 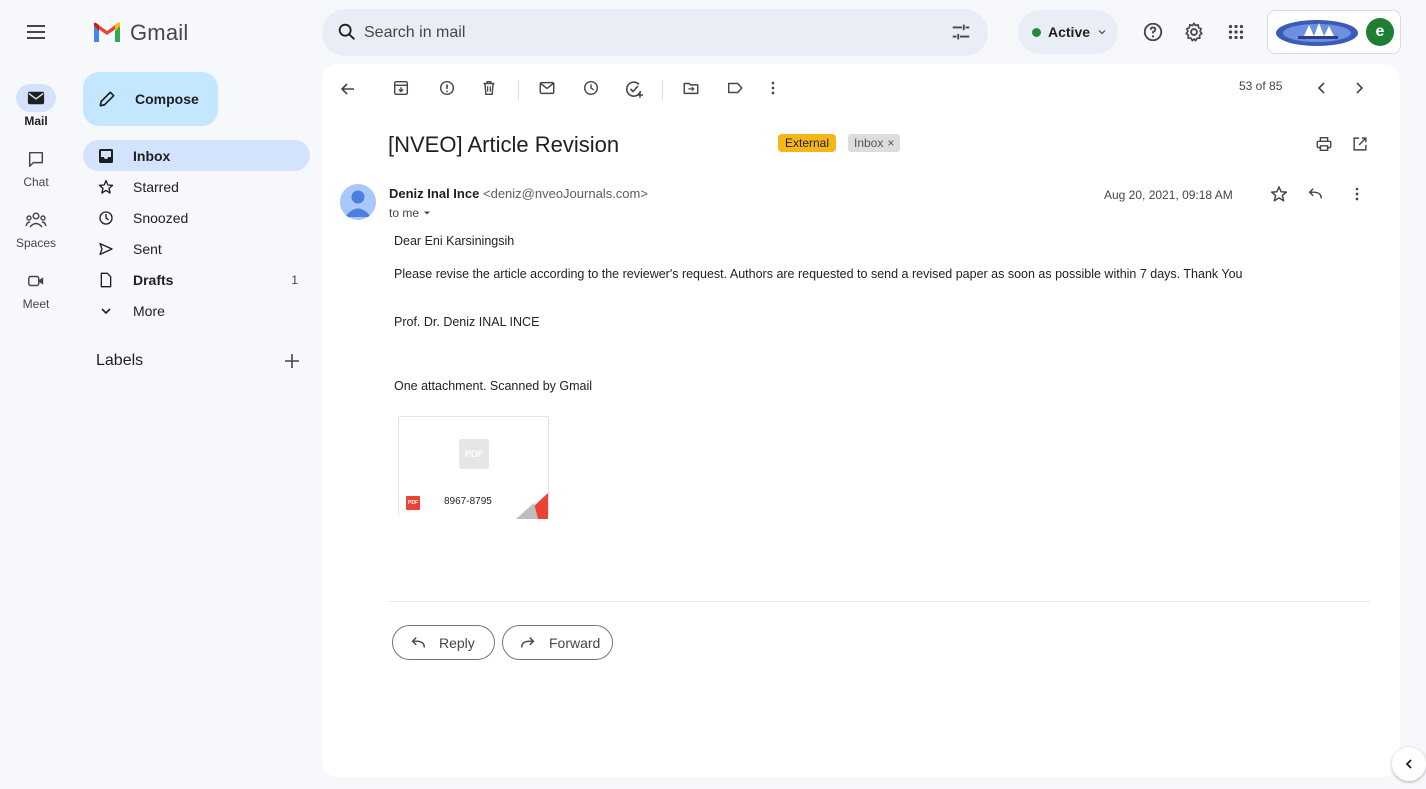 I want to click on help-icon, so click(x=1153, y=32).